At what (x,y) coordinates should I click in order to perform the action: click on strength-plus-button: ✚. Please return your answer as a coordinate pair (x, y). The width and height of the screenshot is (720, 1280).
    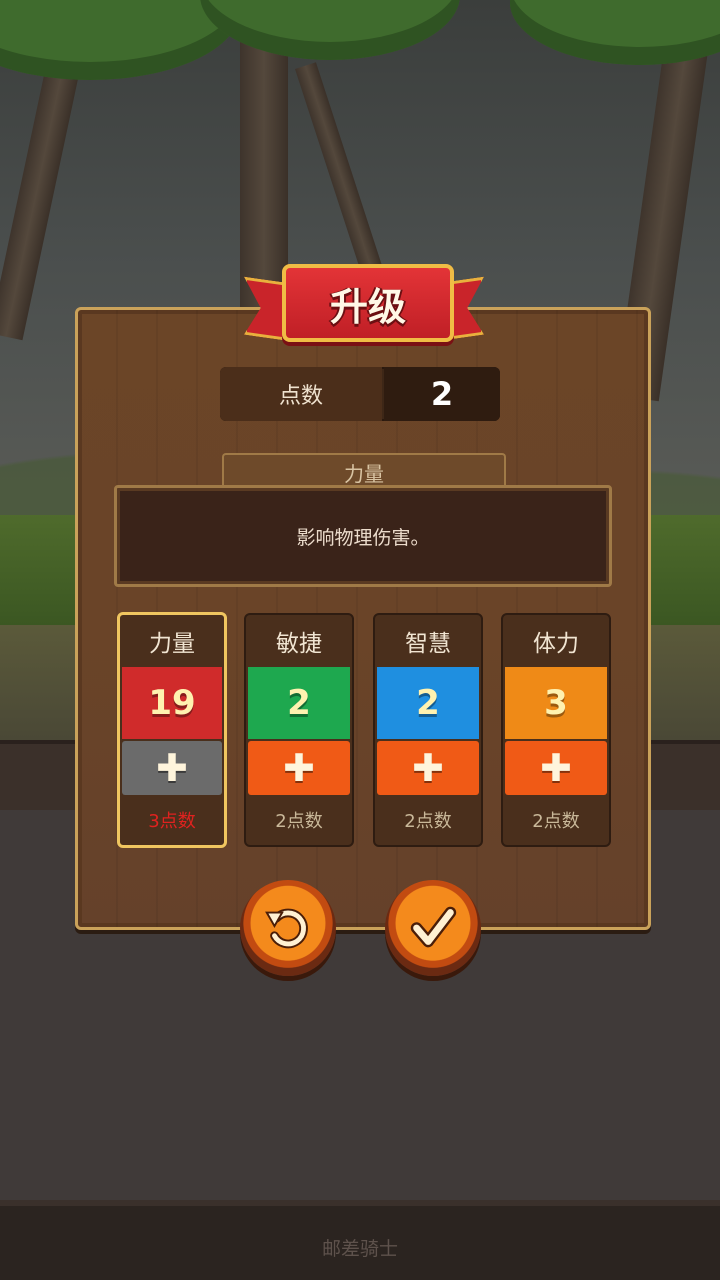
    Looking at the image, I should click on (172, 768).